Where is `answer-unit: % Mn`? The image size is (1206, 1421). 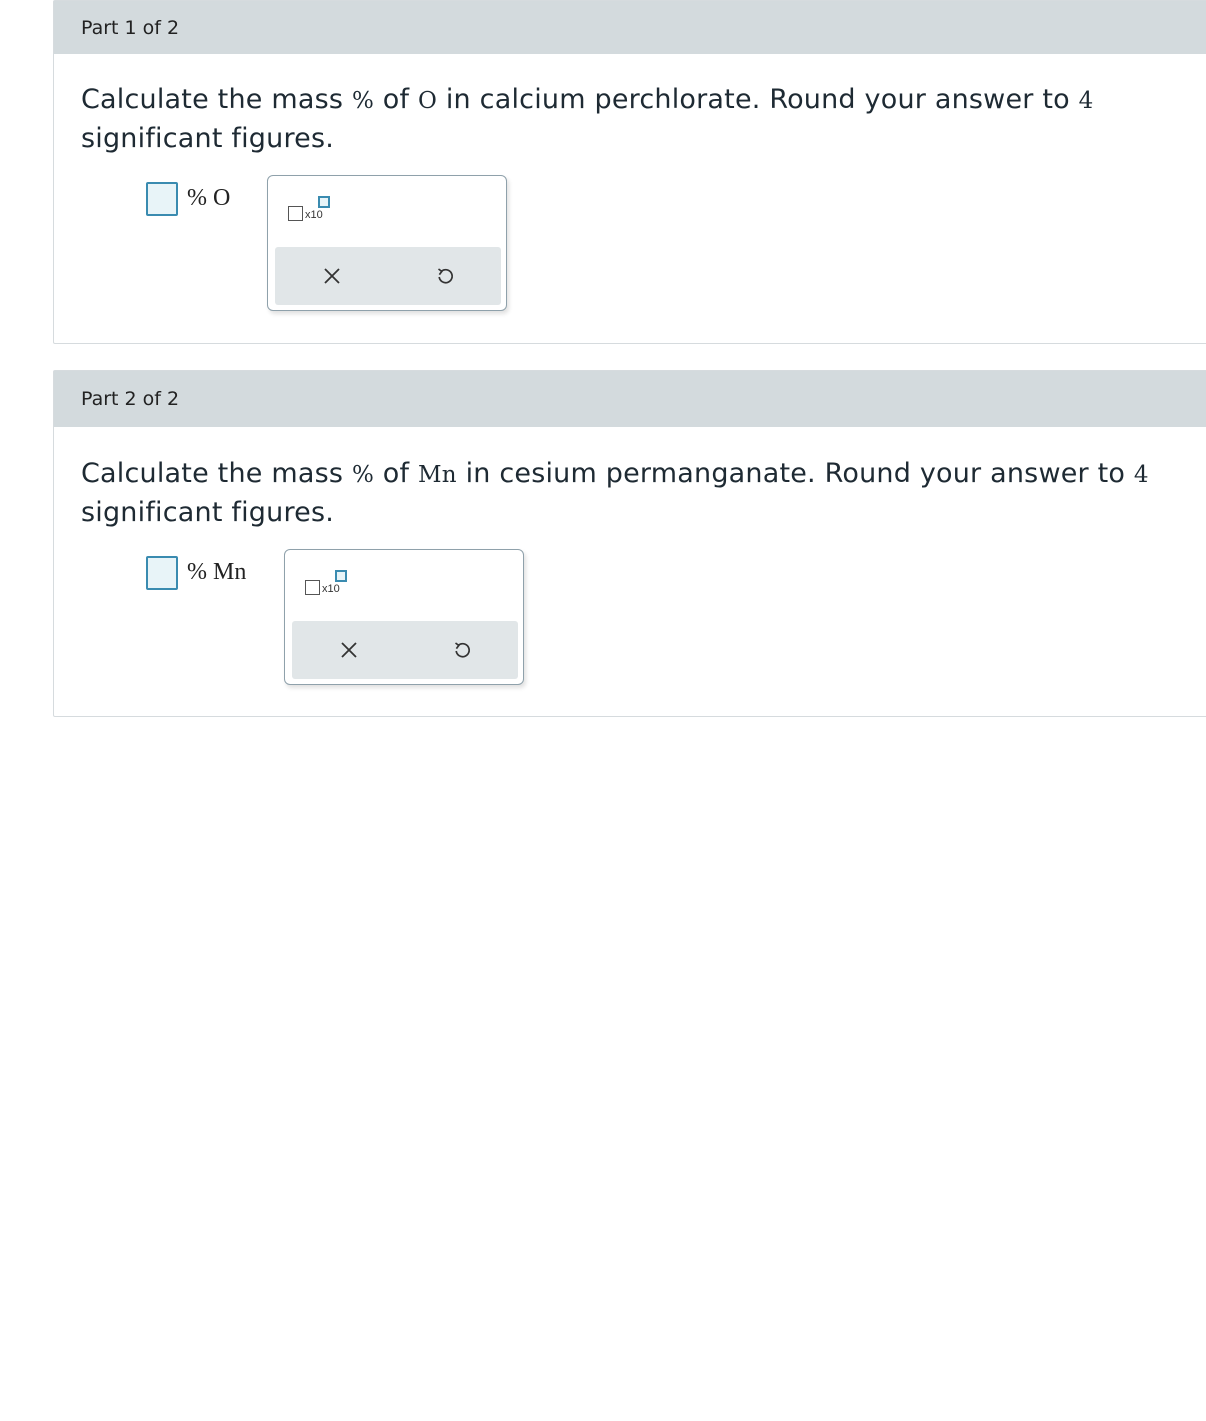 answer-unit: % Mn is located at coordinates (217, 572).